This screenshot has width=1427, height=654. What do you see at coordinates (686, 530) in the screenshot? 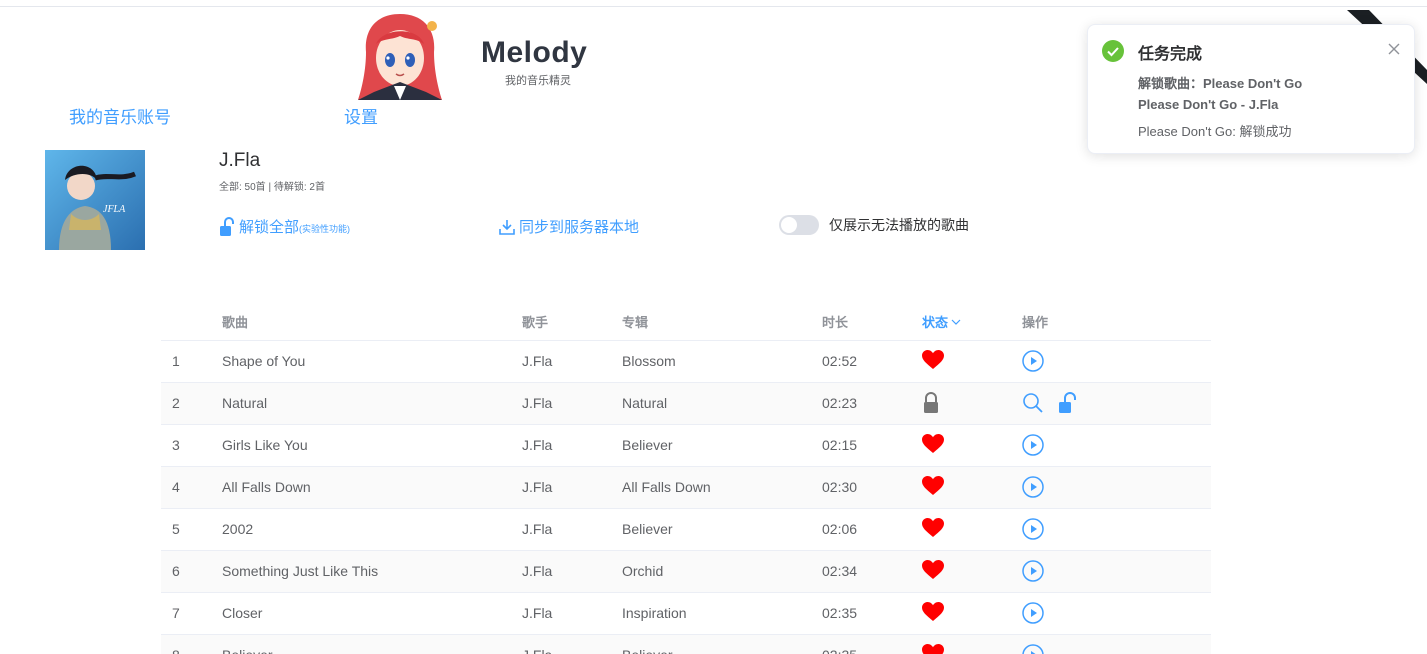
I see `table-row: 5 2002 J.Fla Believer 02:06` at bounding box center [686, 530].